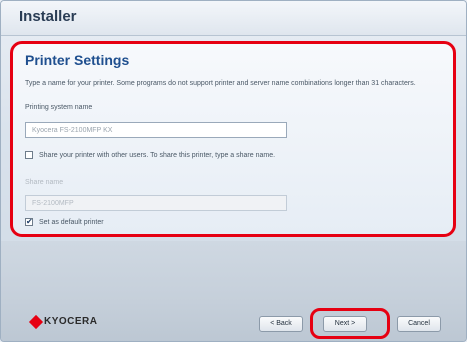  I want to click on brand-logo: KYOCERA, so click(63, 321).